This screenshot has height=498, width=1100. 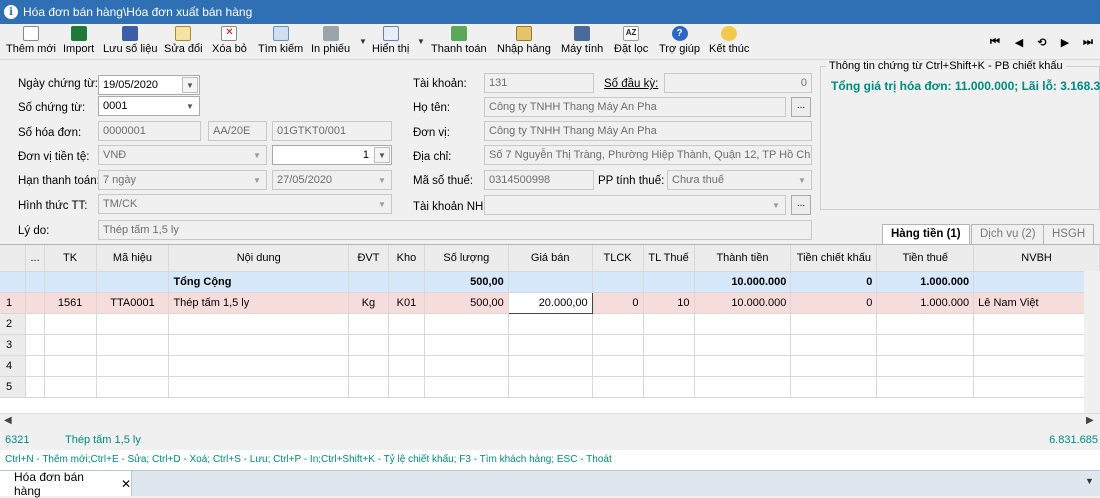 I want to click on print-dropdown-arrow-icon: ▼, so click(x=363, y=41).